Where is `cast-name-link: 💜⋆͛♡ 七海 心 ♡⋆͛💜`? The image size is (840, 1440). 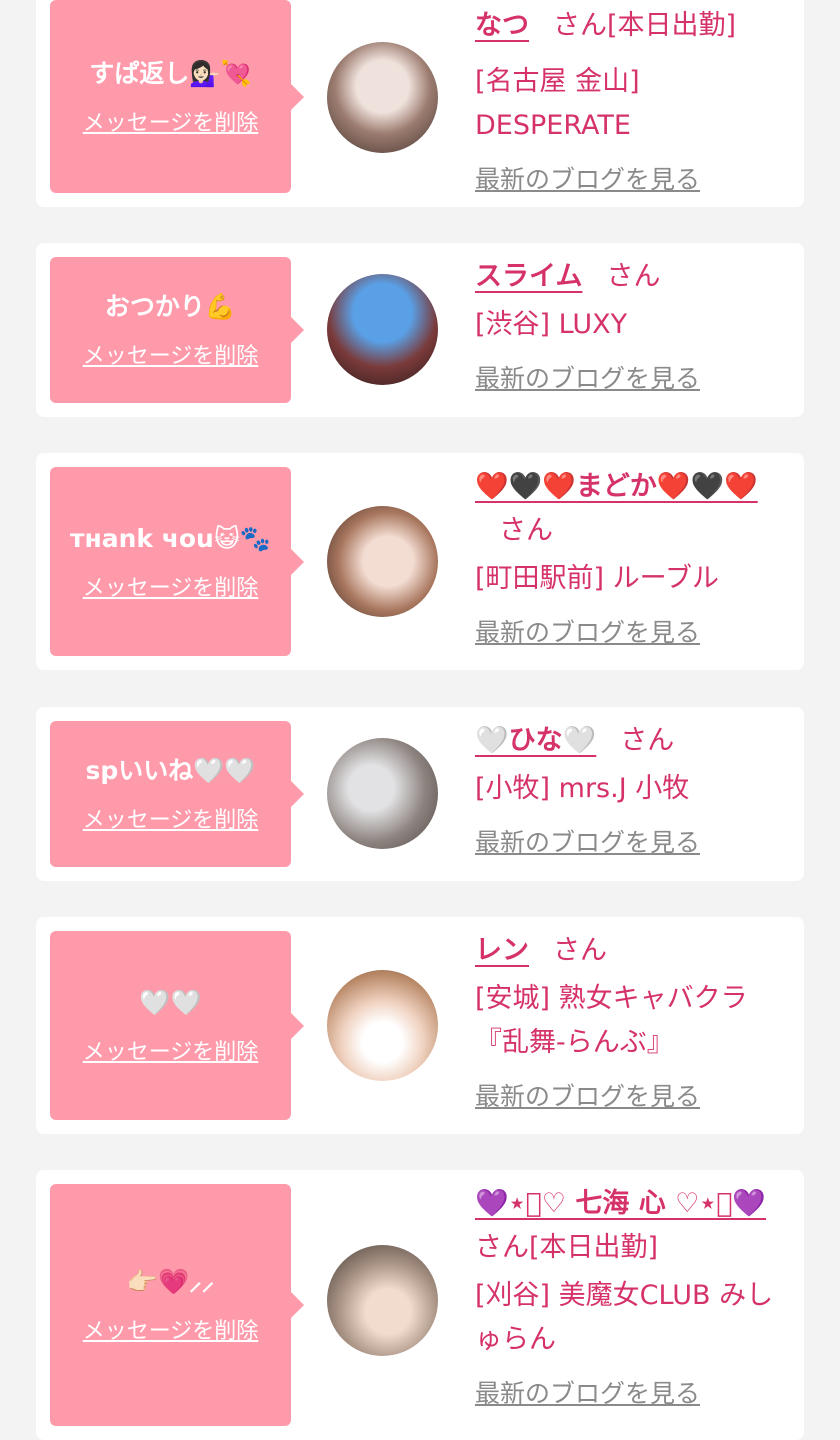
cast-name-link: 💜⋆͛♡ 七海 心 ♡⋆͛💜 is located at coordinates (620, 1203).